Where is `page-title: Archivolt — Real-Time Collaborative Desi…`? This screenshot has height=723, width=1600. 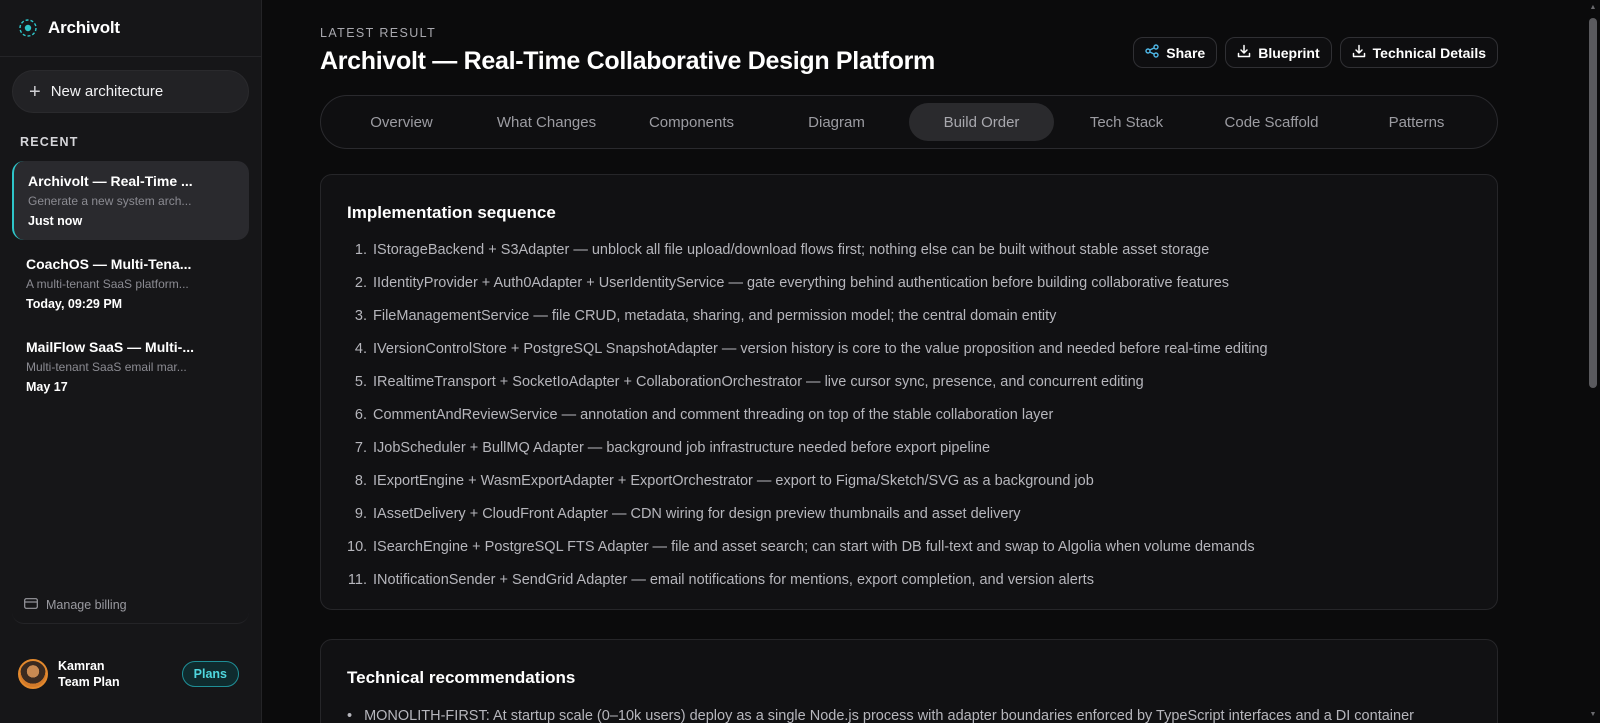 page-title: Archivolt — Real-Time Collaborative Desi… is located at coordinates (627, 61).